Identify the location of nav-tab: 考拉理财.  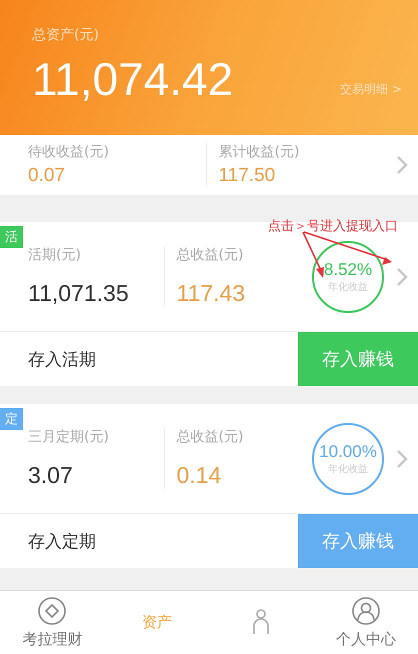
(52, 622).